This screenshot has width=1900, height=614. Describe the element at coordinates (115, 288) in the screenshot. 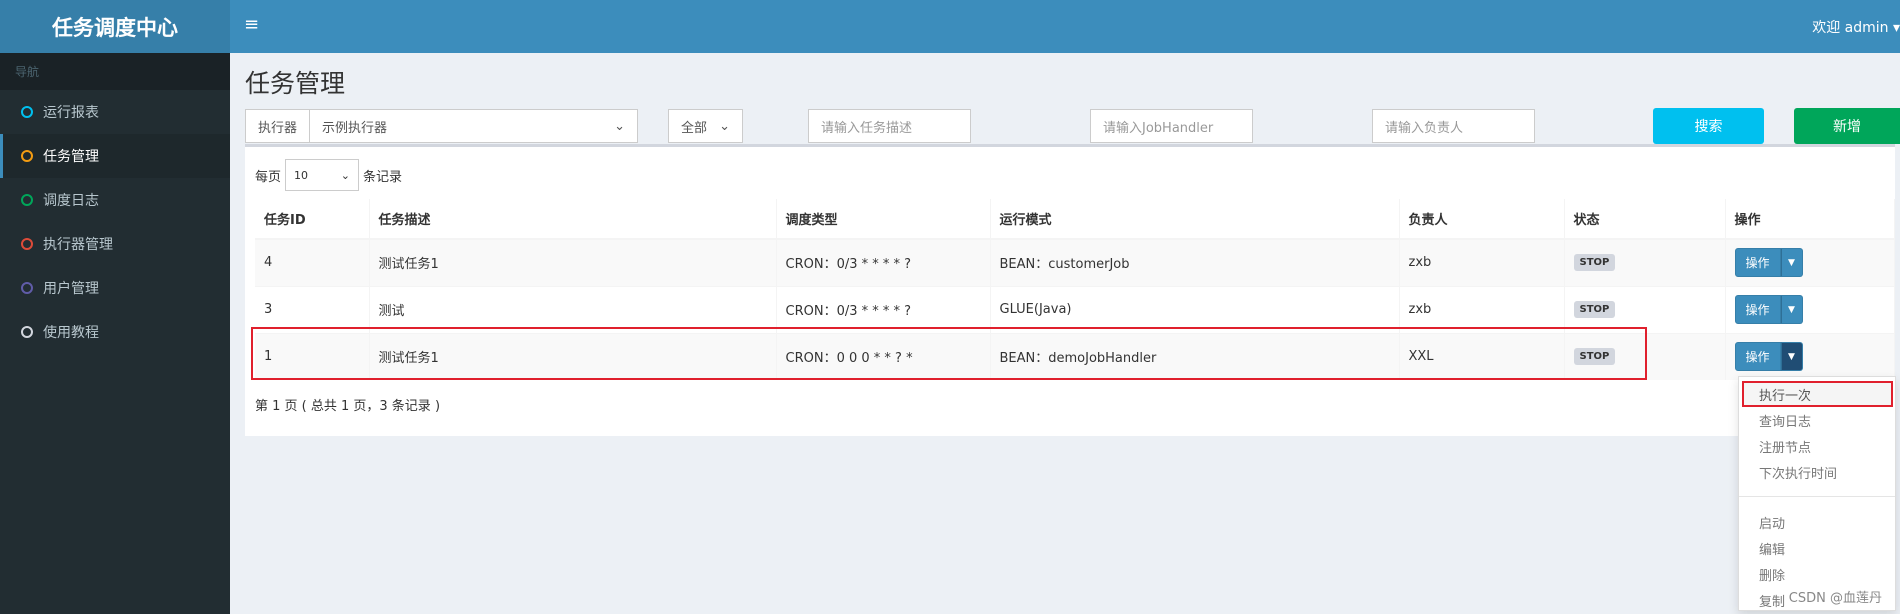

I see `sidebar-item-users: 用户管理` at that location.